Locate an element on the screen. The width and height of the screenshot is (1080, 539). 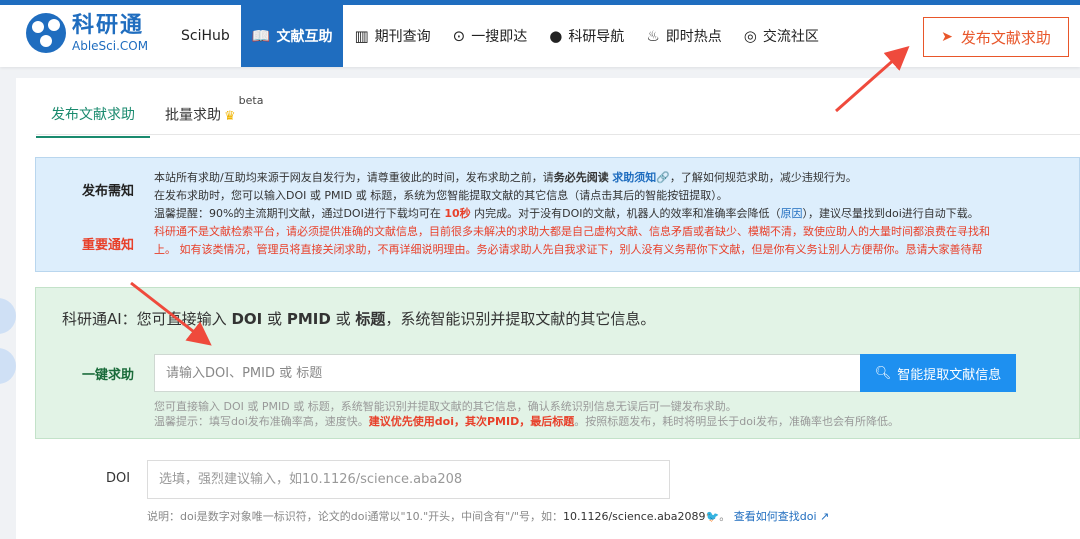
nav-label: SciHub is located at coordinates (205, 36).